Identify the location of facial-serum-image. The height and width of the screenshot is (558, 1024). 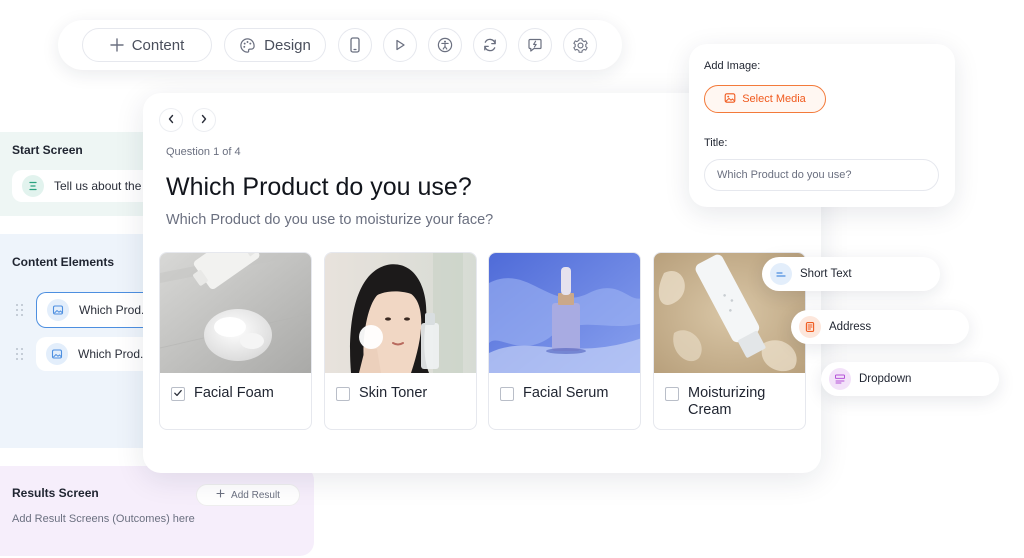
(564, 313).